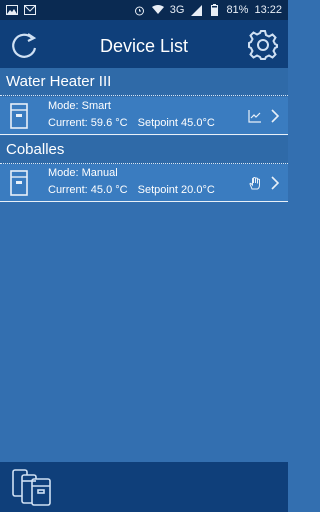  I want to click on bottom-bar, so click(144, 487).